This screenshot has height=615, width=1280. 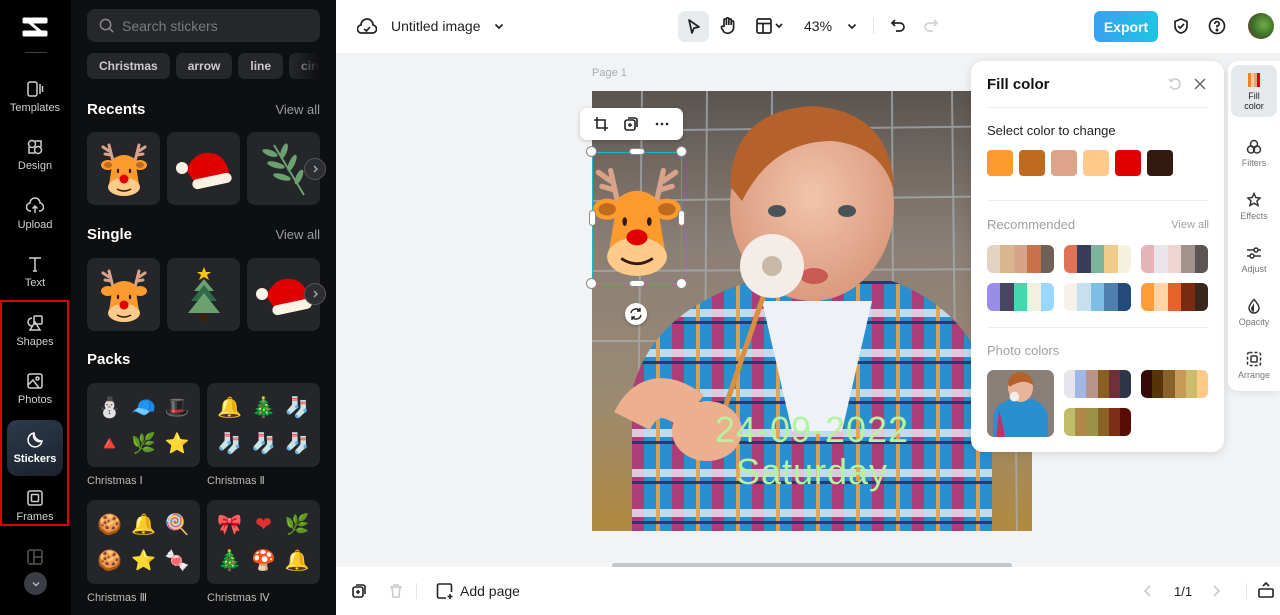 I want to click on selected-sticker, so click(x=637, y=218).